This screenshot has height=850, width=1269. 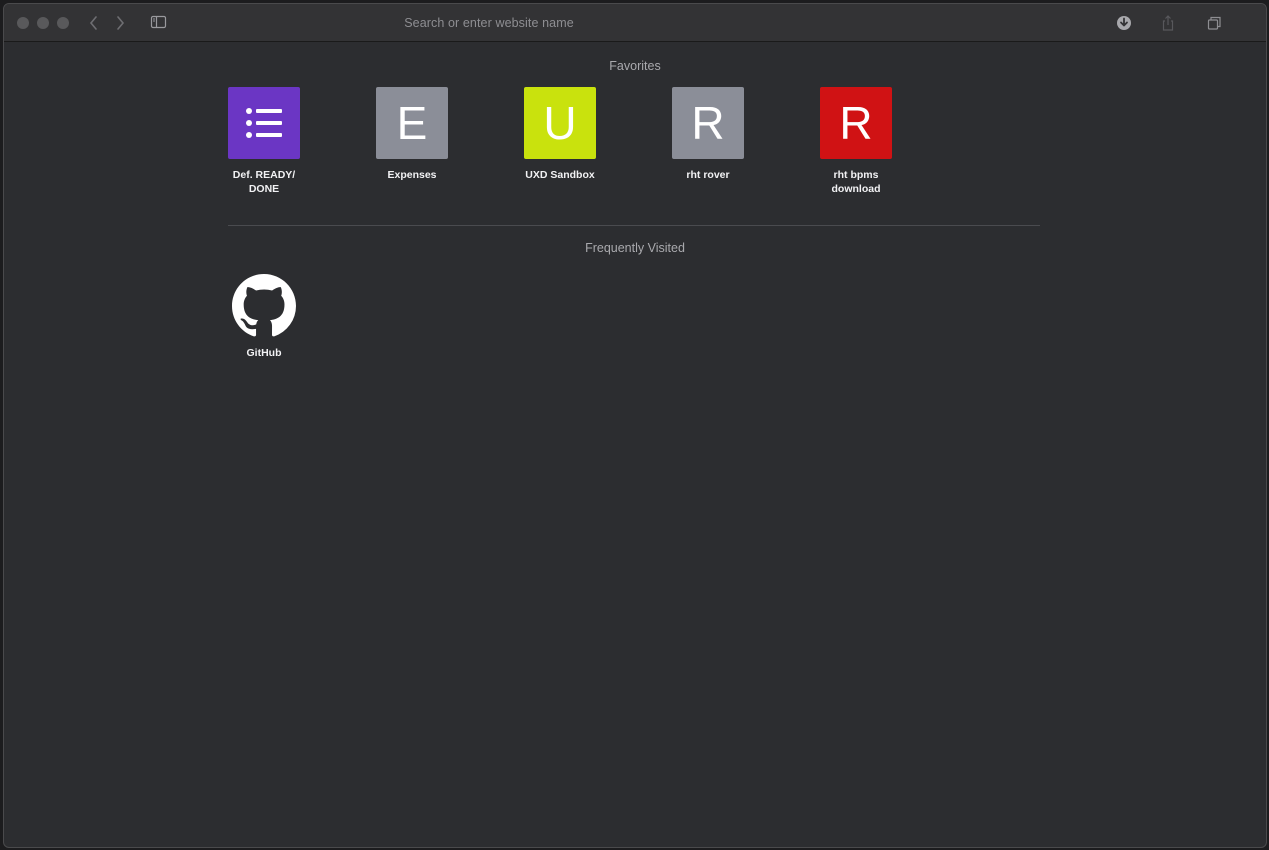 I want to click on sidebar-icon, so click(x=158, y=22).